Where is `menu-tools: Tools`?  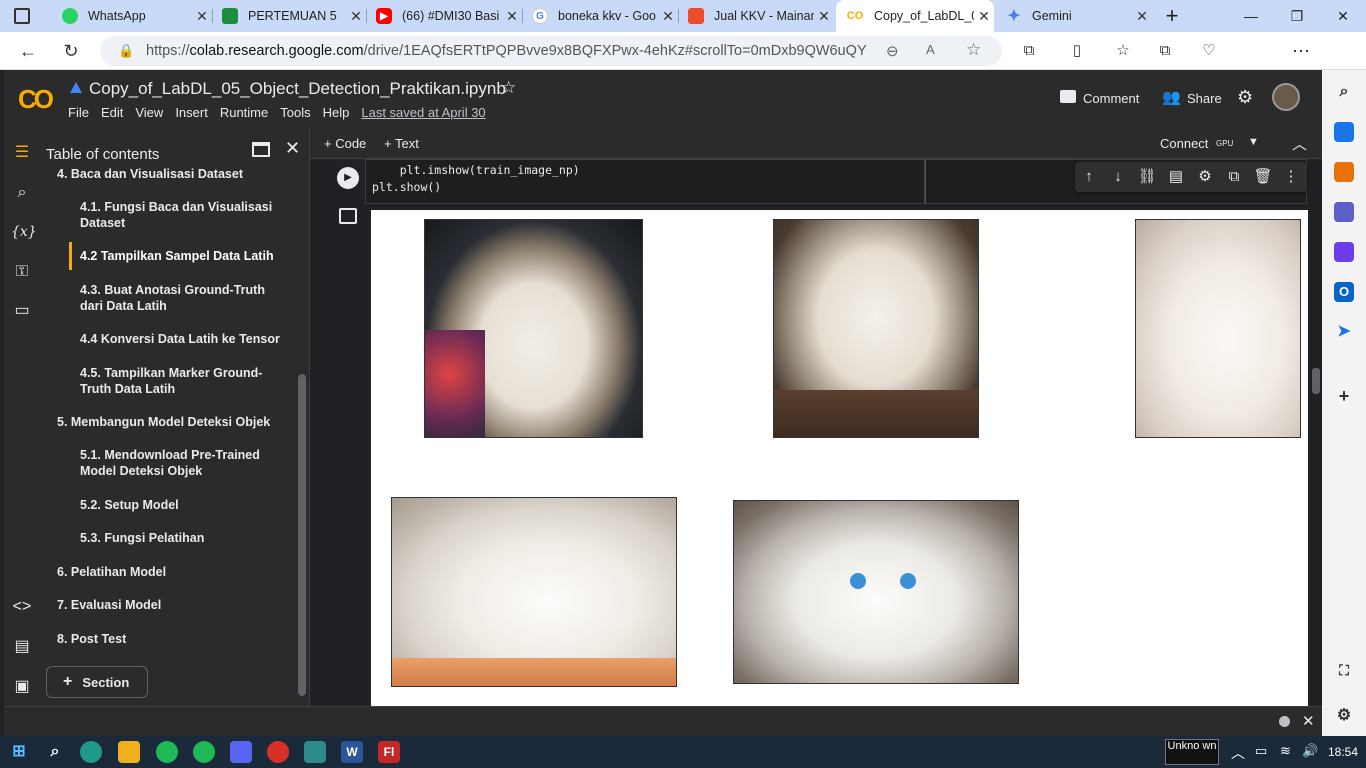
menu-tools: Tools is located at coordinates (295, 112).